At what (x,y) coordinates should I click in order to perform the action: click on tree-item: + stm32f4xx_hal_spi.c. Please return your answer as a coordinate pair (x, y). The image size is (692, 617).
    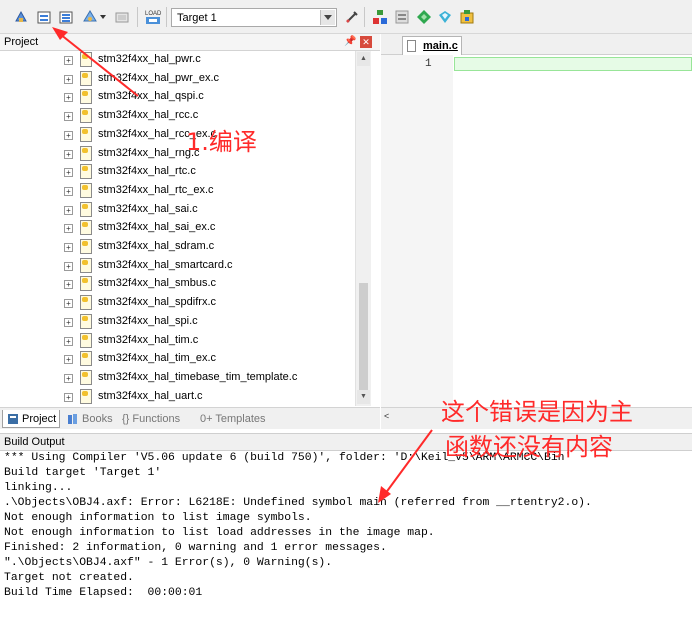
    Looking at the image, I should click on (180, 322).